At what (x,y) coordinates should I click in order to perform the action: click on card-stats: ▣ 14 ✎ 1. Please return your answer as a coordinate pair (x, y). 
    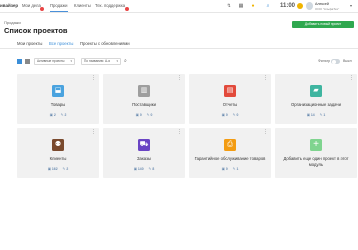
    Looking at the image, I should click on (316, 115).